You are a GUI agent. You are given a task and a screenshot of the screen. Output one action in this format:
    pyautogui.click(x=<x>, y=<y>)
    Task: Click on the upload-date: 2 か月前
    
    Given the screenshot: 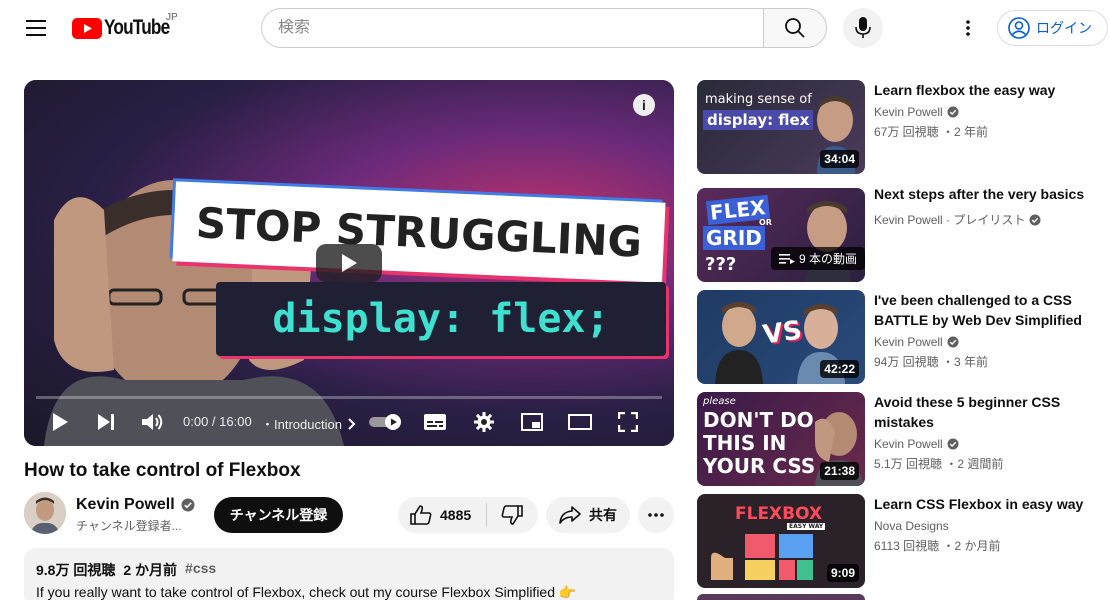 What is the action you would take?
    pyautogui.click(x=150, y=570)
    